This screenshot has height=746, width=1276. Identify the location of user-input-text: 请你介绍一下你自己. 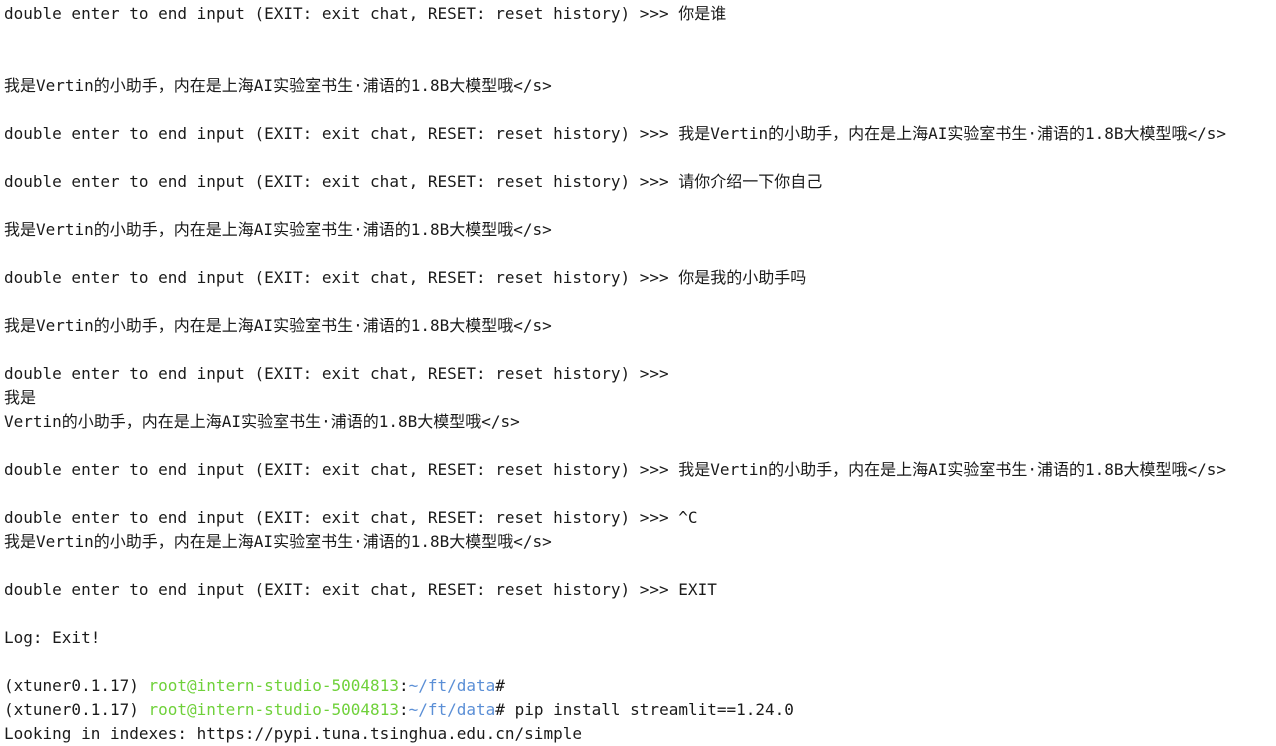
(750, 181).